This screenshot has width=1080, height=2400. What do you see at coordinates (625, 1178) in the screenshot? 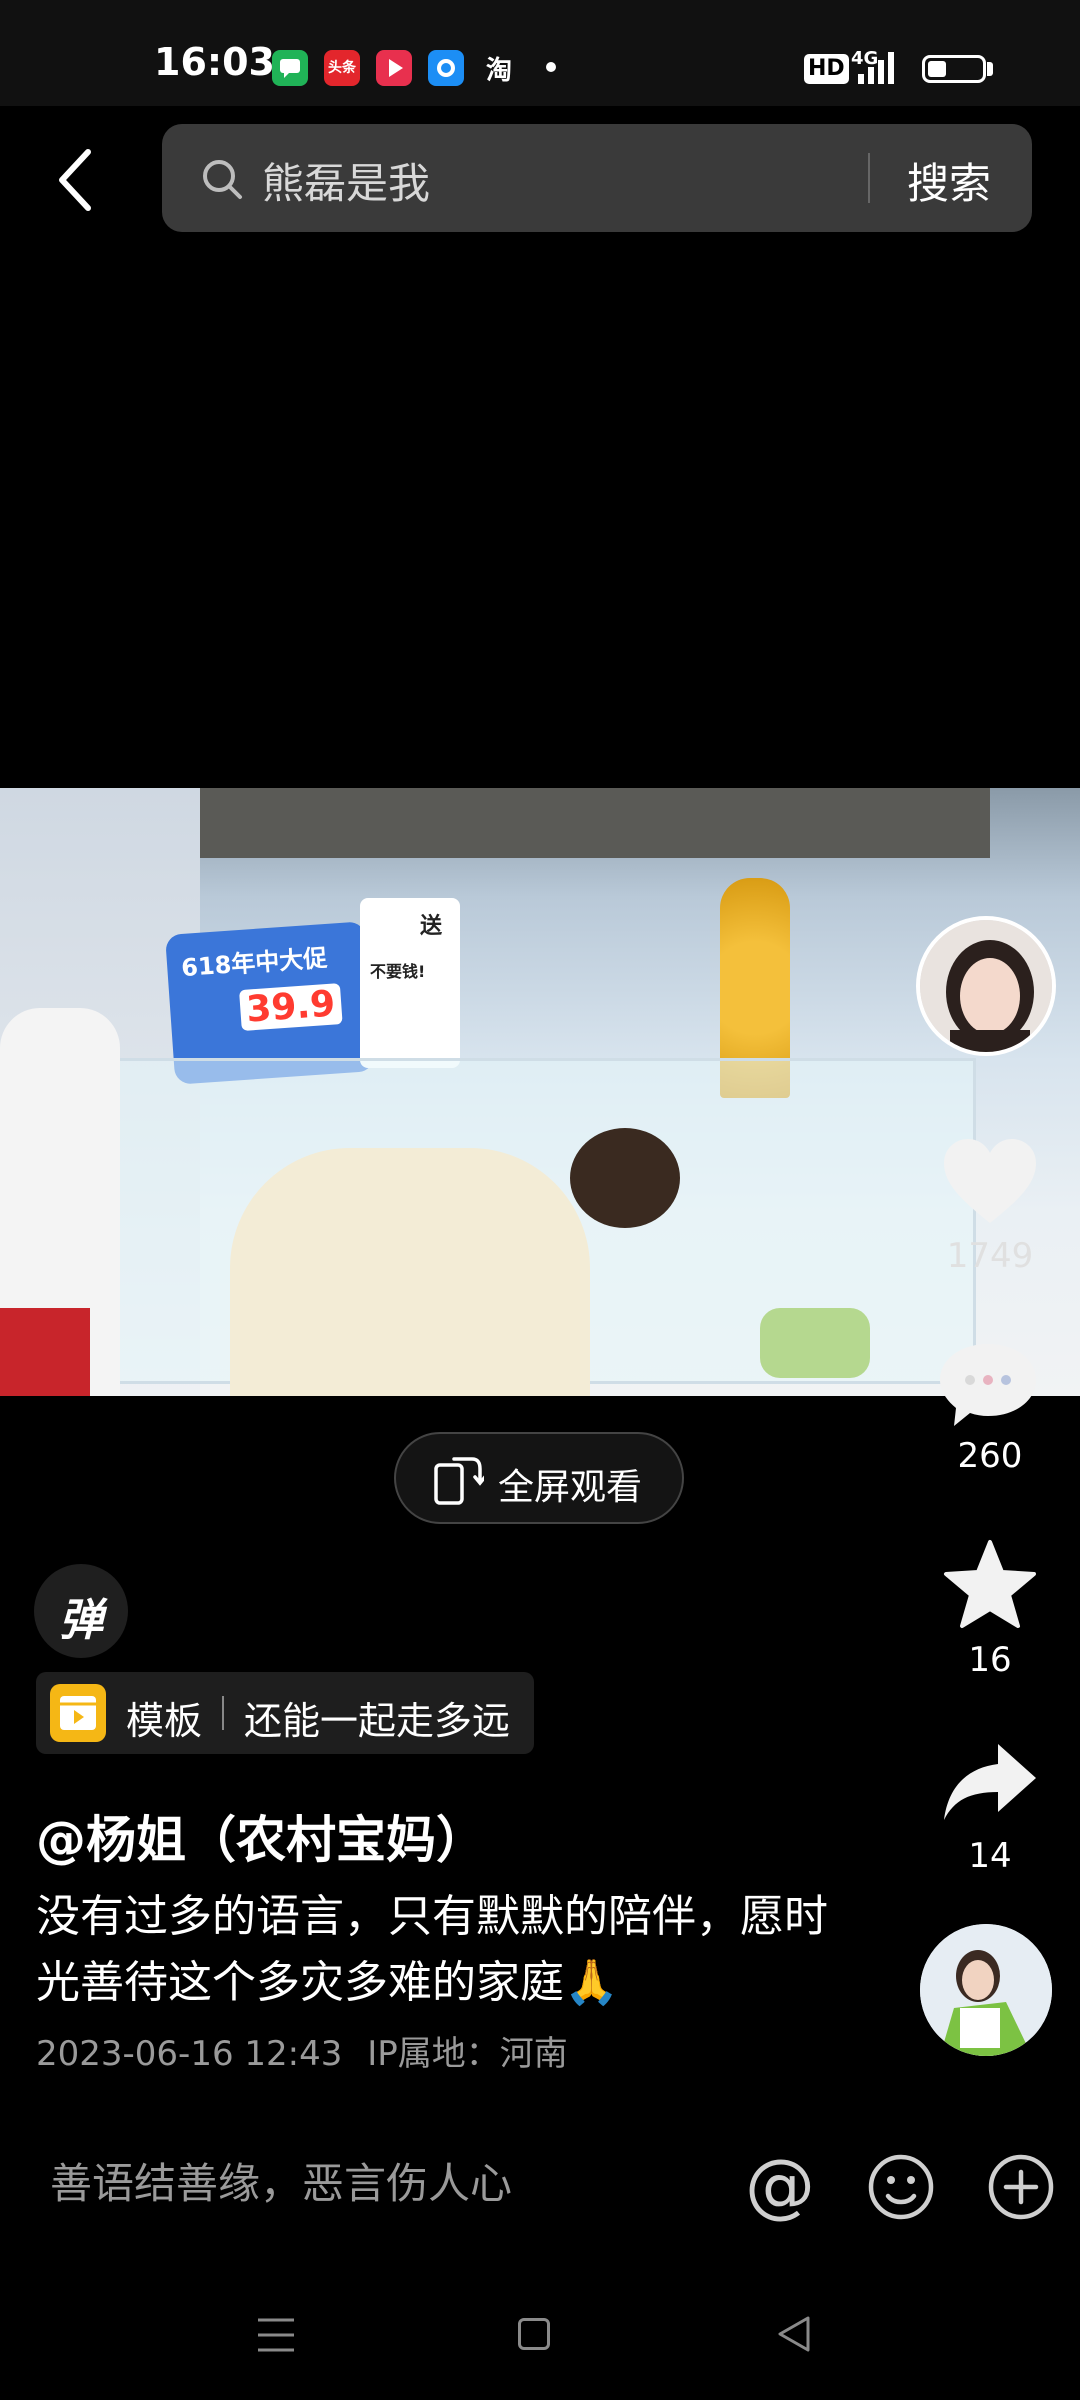
I see `video-woman-hair` at bounding box center [625, 1178].